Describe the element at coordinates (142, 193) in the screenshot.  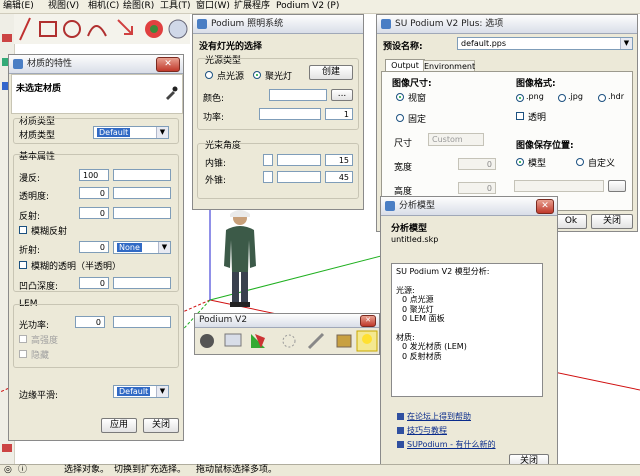
I see `transparency-slider` at that location.